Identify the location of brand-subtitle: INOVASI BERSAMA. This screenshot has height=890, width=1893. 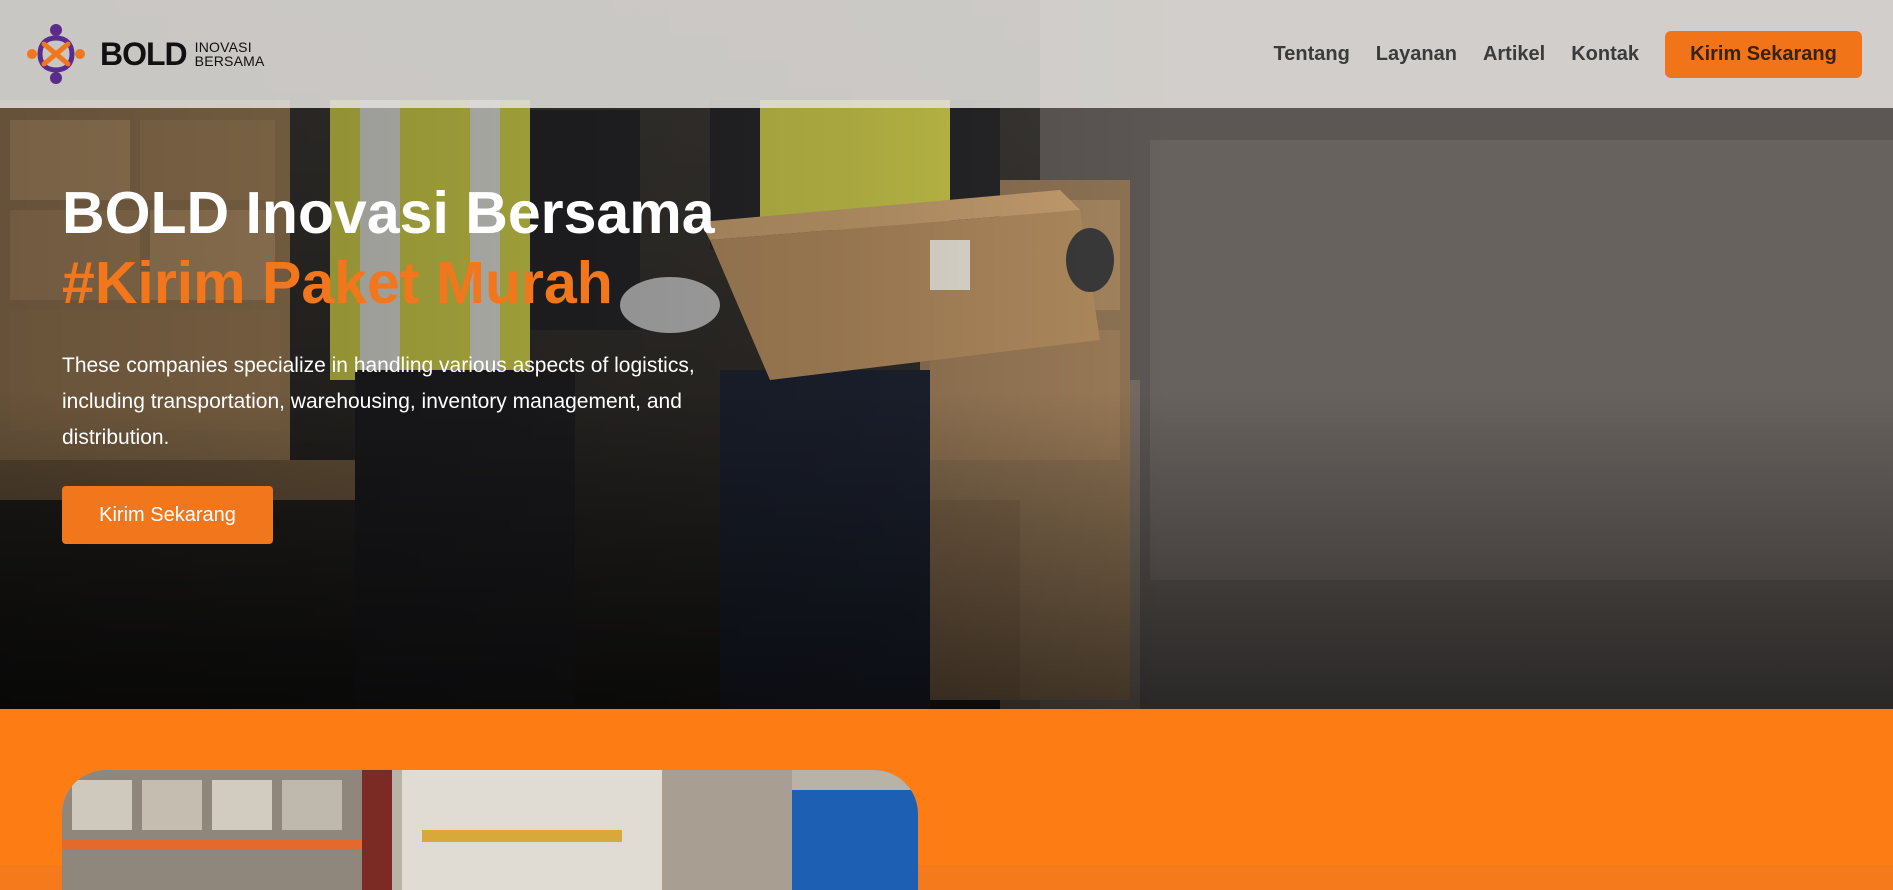
(230, 54).